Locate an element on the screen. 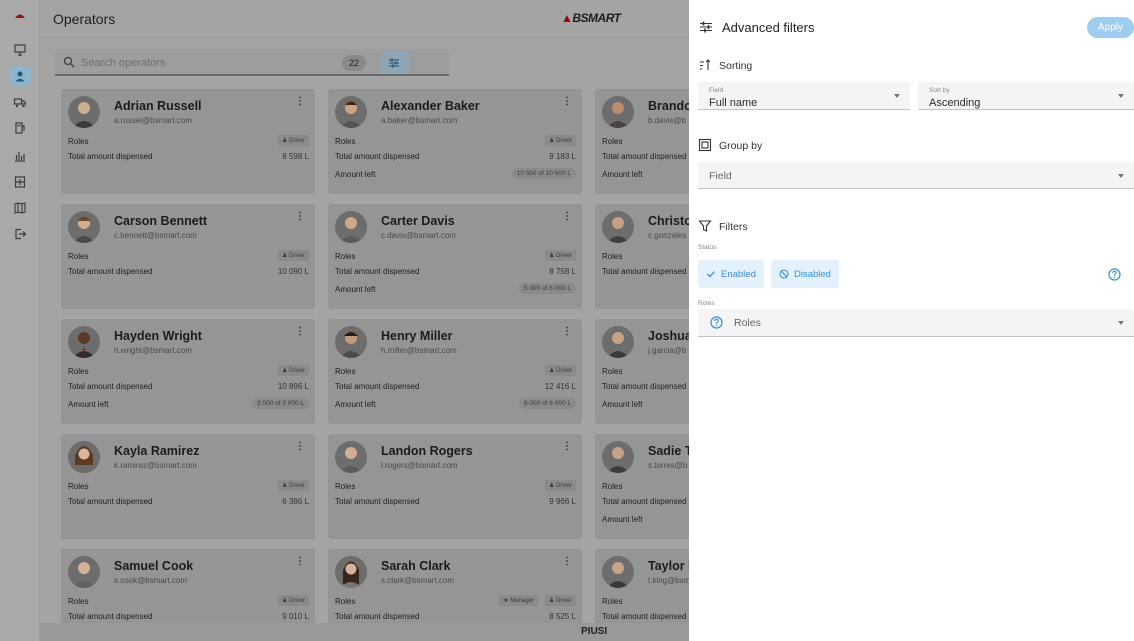 The width and height of the screenshot is (1134, 641). total-dispensed-row: Total amount dispensed 9 966 L is located at coordinates (455, 501).